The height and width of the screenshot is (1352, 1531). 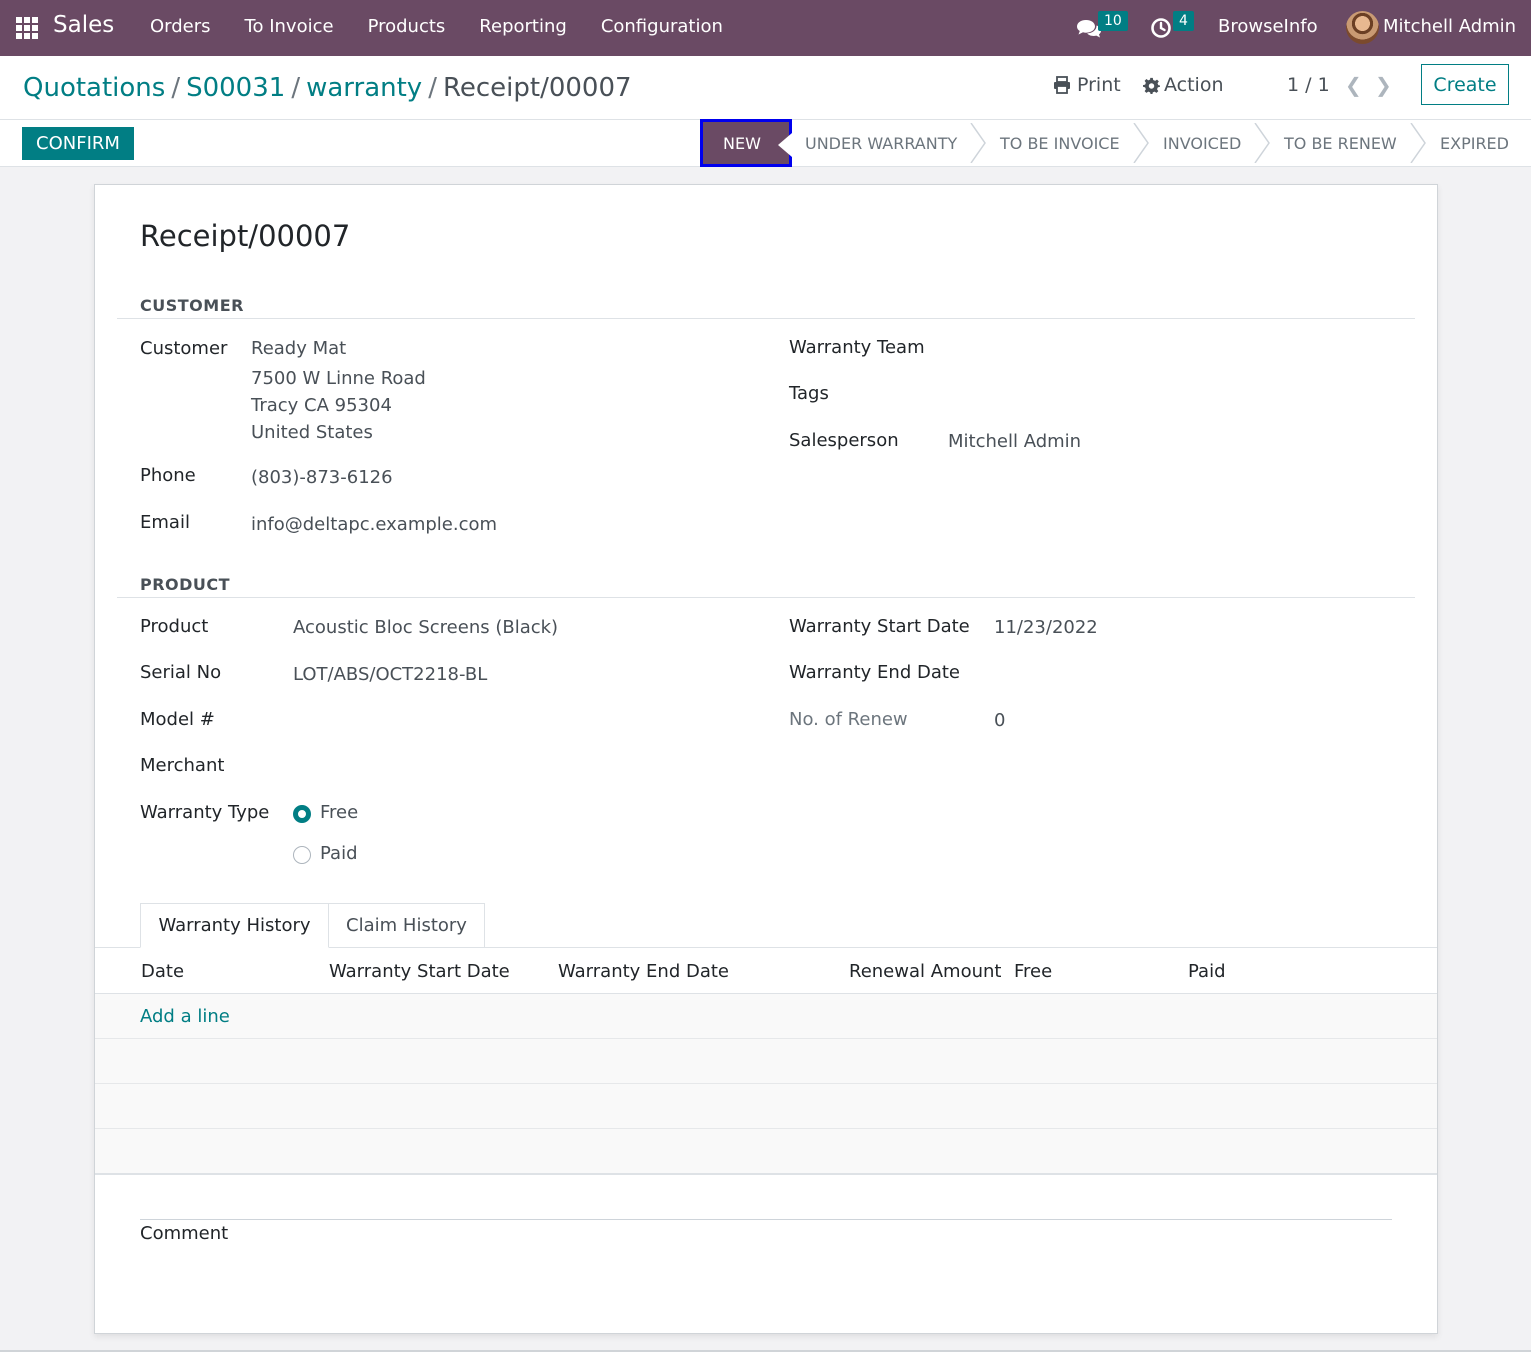 I want to click on warranty-end-date-label: Warranty End Date, so click(x=874, y=672).